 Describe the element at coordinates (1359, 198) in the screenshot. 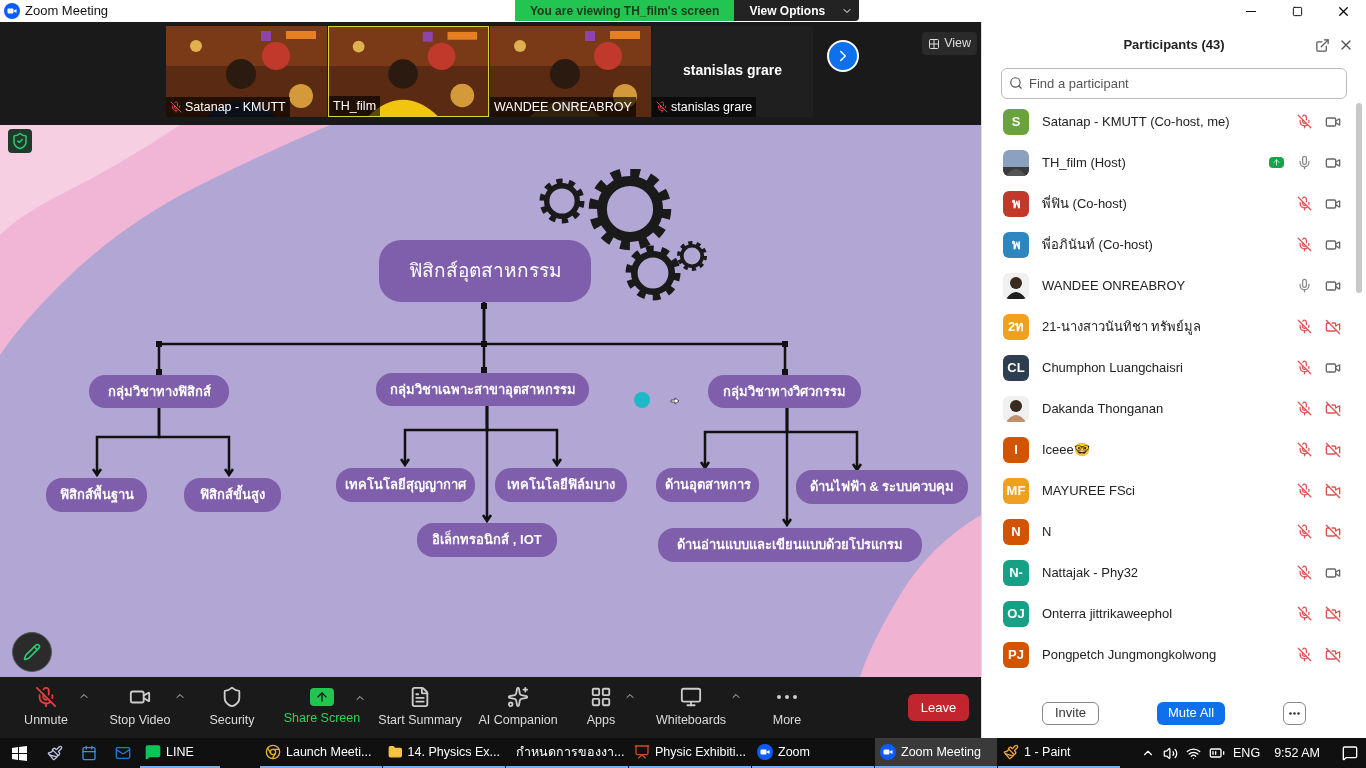

I see `scrollbar` at that location.